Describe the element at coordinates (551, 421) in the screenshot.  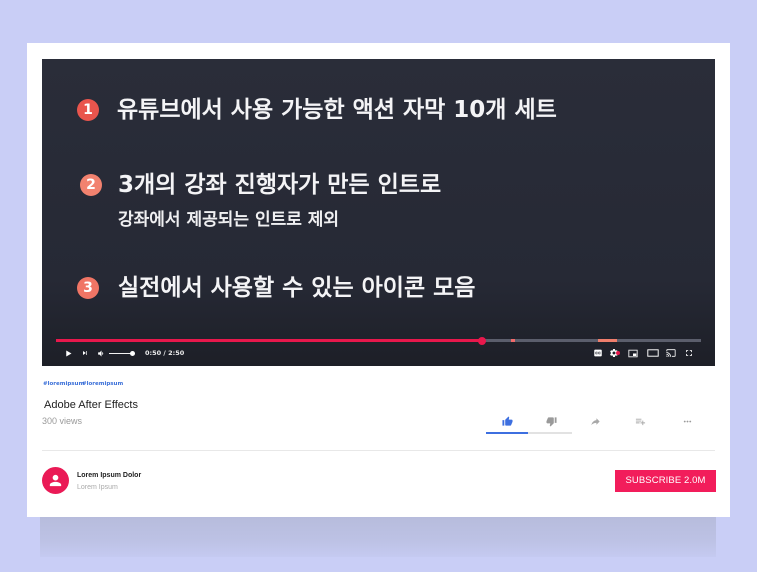
I see `thumbs-down-icon` at that location.